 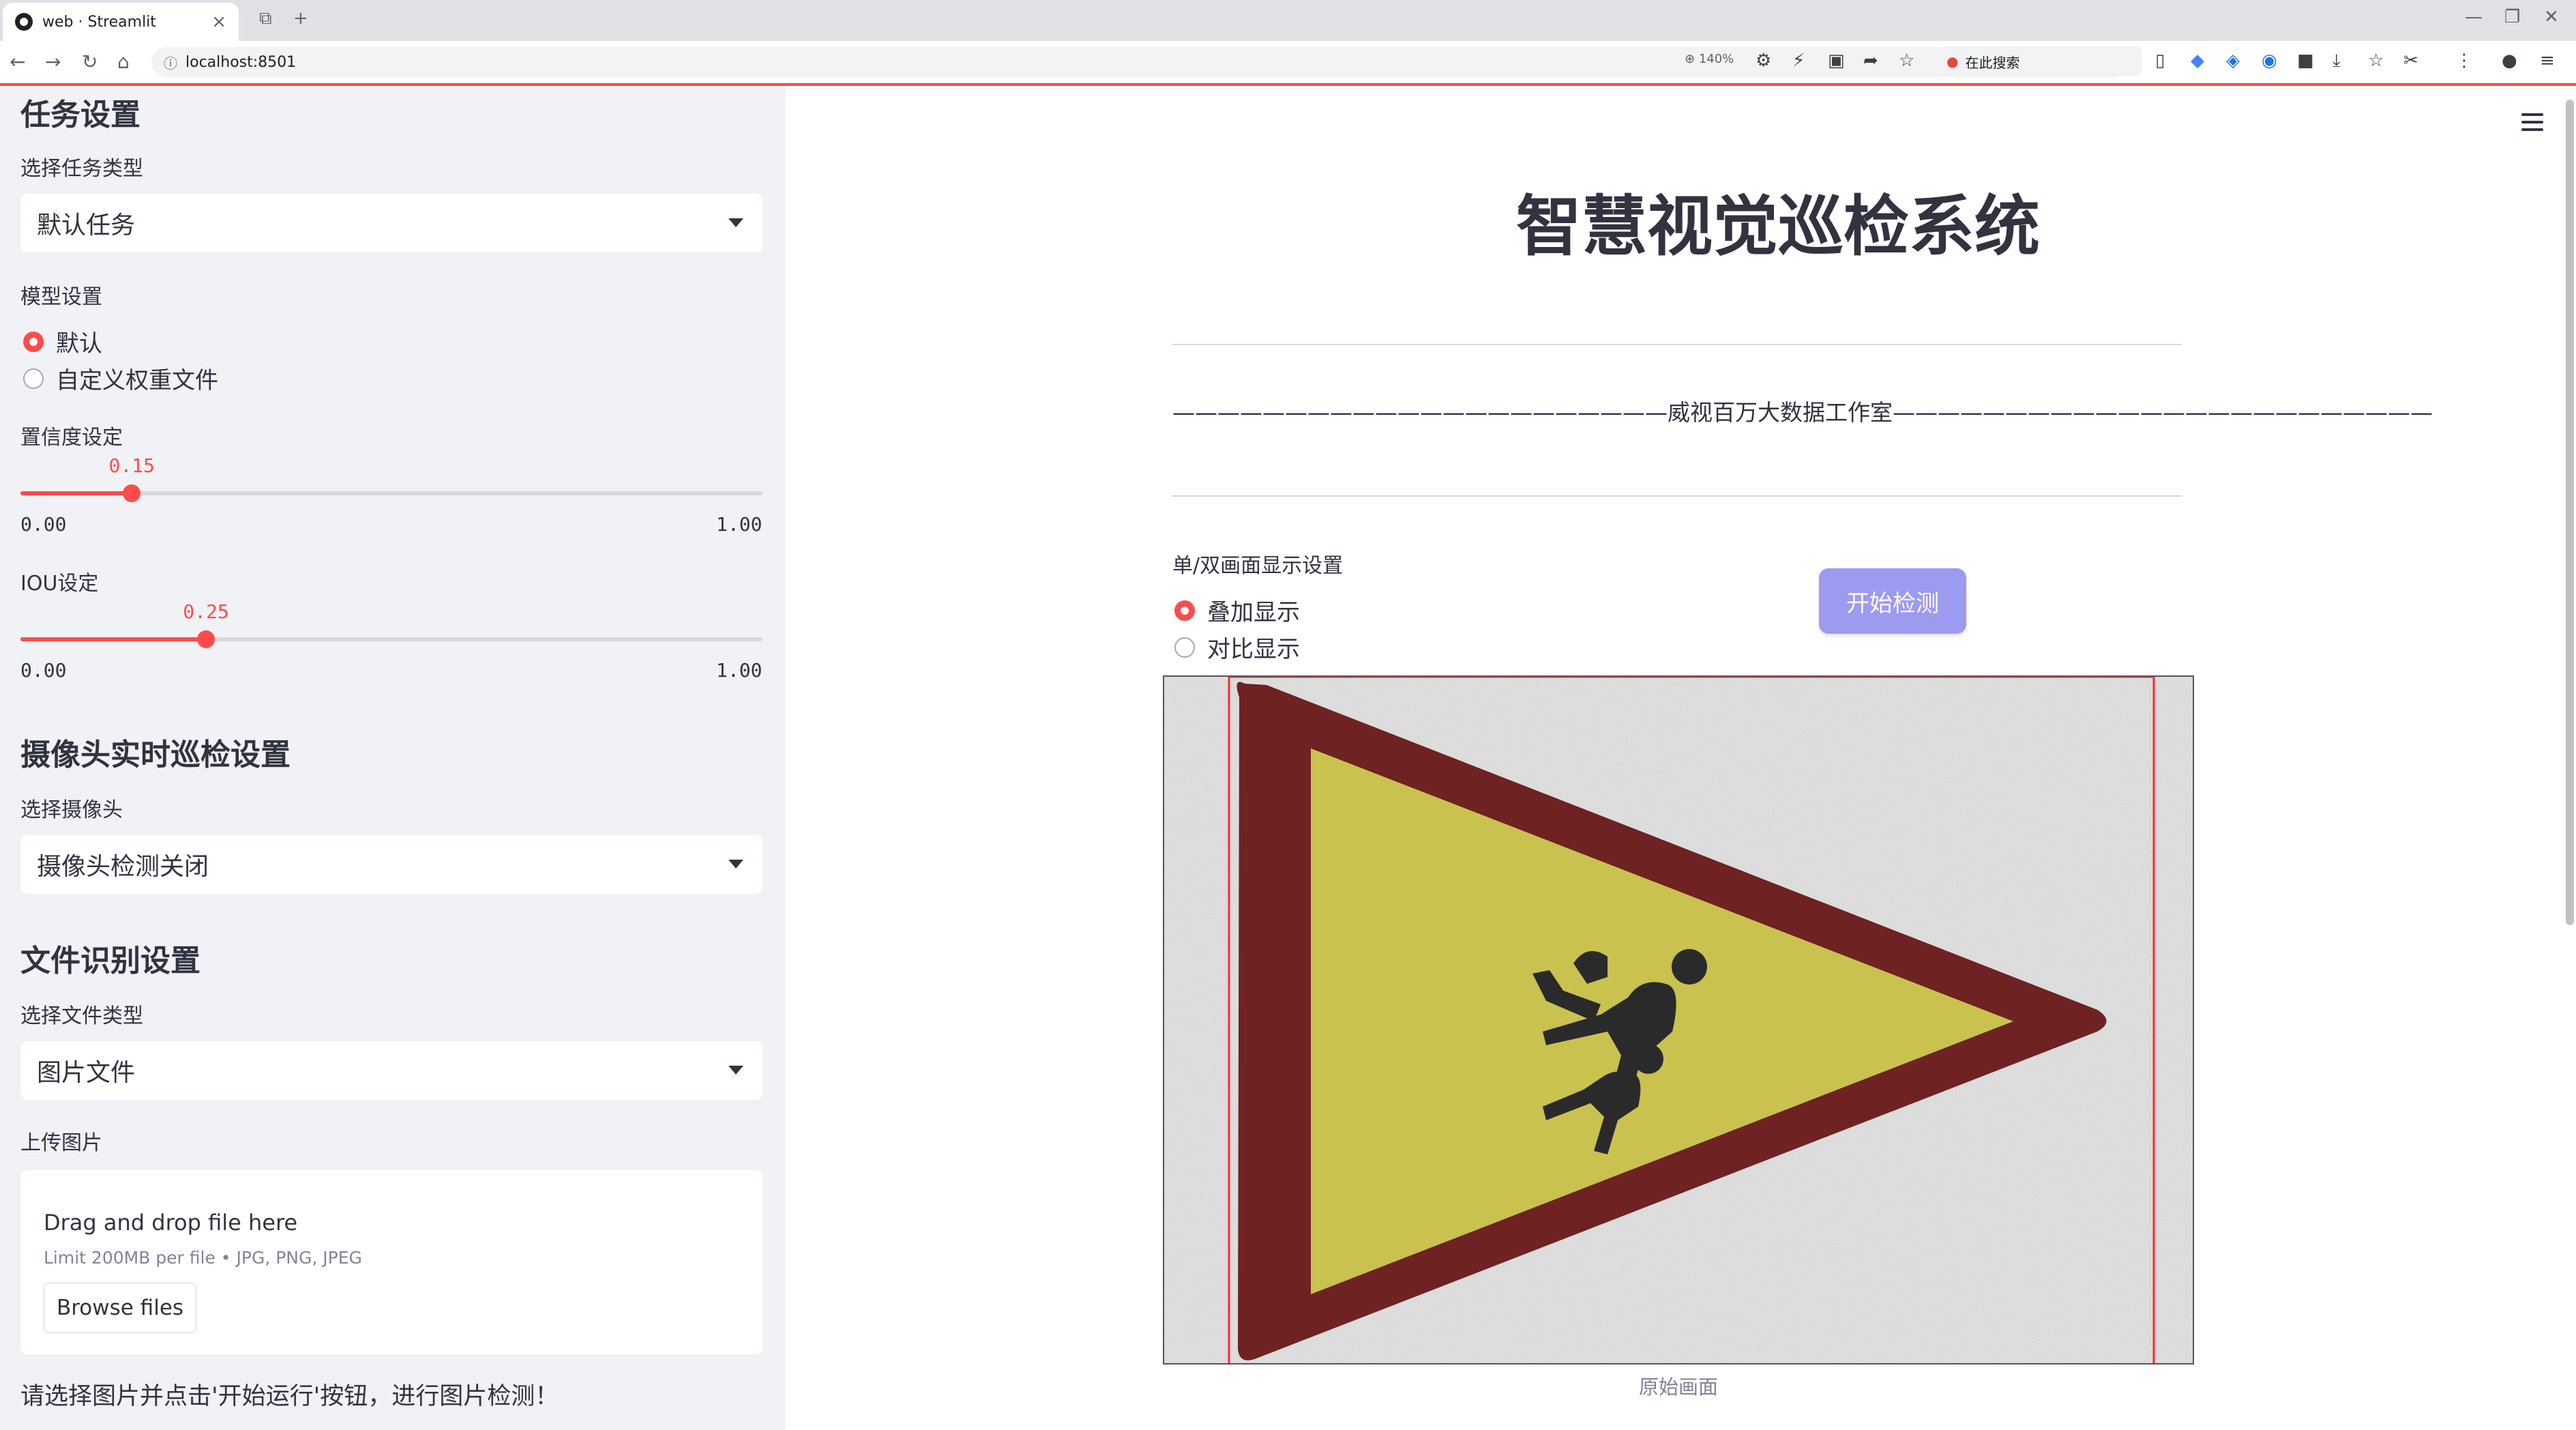 I want to click on upload-label: 上传图片, so click(x=61, y=1143).